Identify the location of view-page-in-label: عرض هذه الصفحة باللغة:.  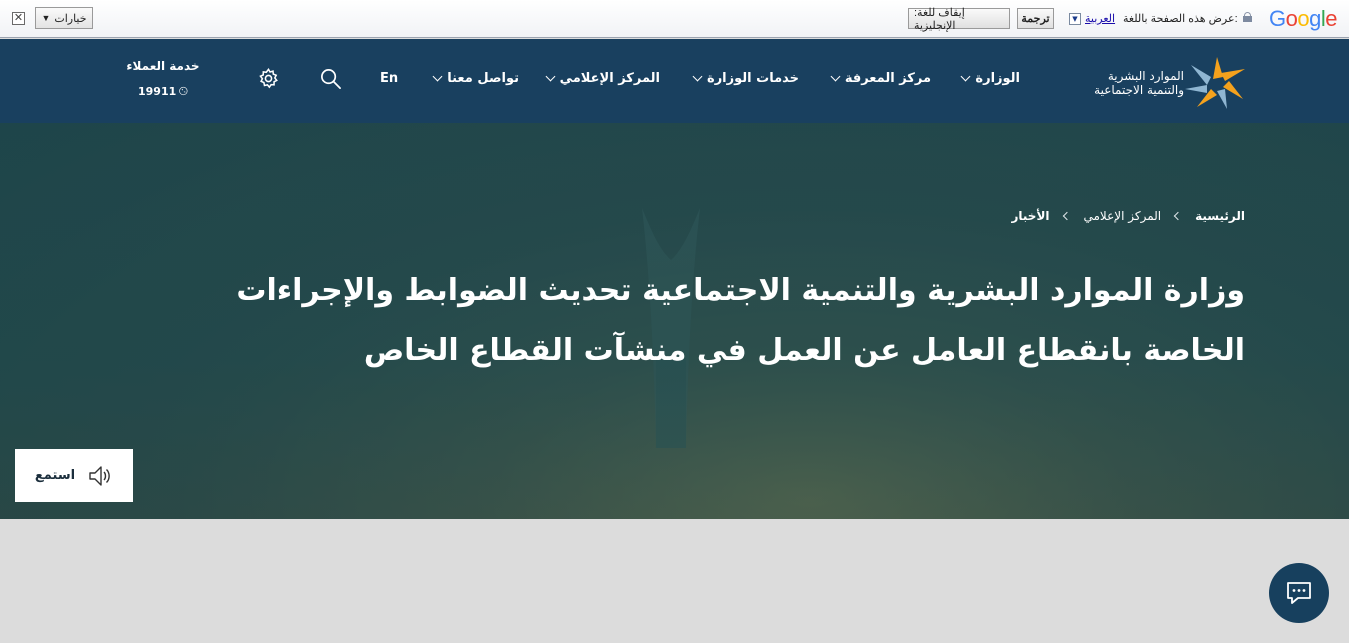
(1180, 19).